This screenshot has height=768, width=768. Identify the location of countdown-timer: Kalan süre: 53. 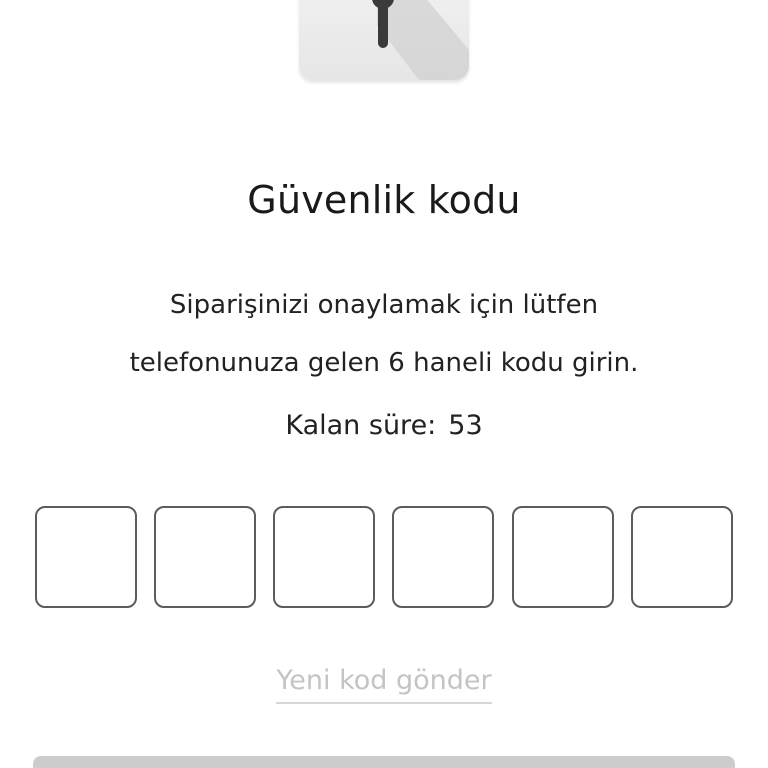
(384, 425).